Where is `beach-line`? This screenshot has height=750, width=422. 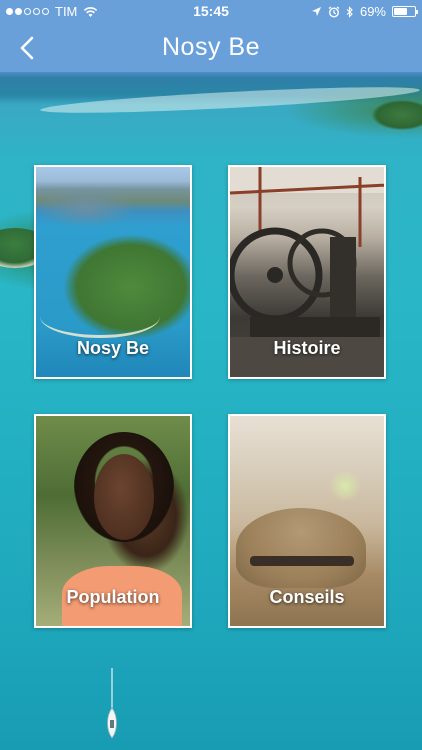
beach-line is located at coordinates (100, 316).